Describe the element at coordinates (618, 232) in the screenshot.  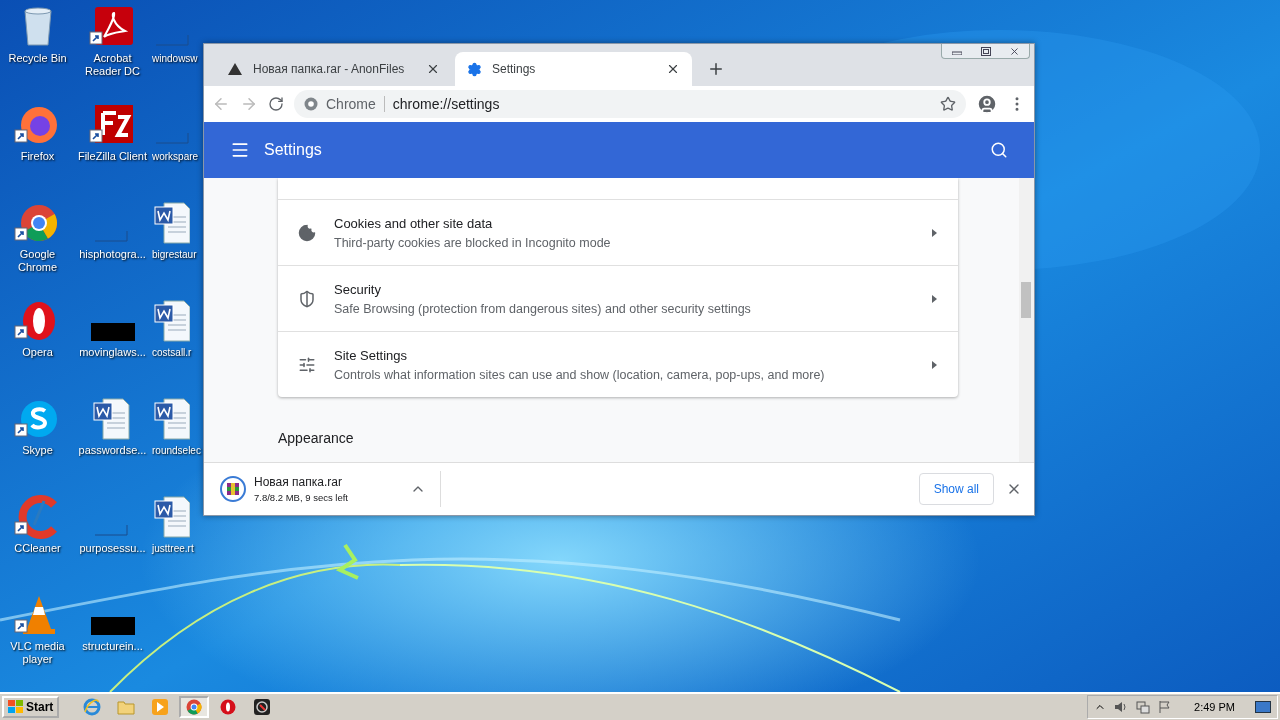
I see `settings-row: Cookies and other site data Third-party cookies are blocked in Incognito mode` at that location.